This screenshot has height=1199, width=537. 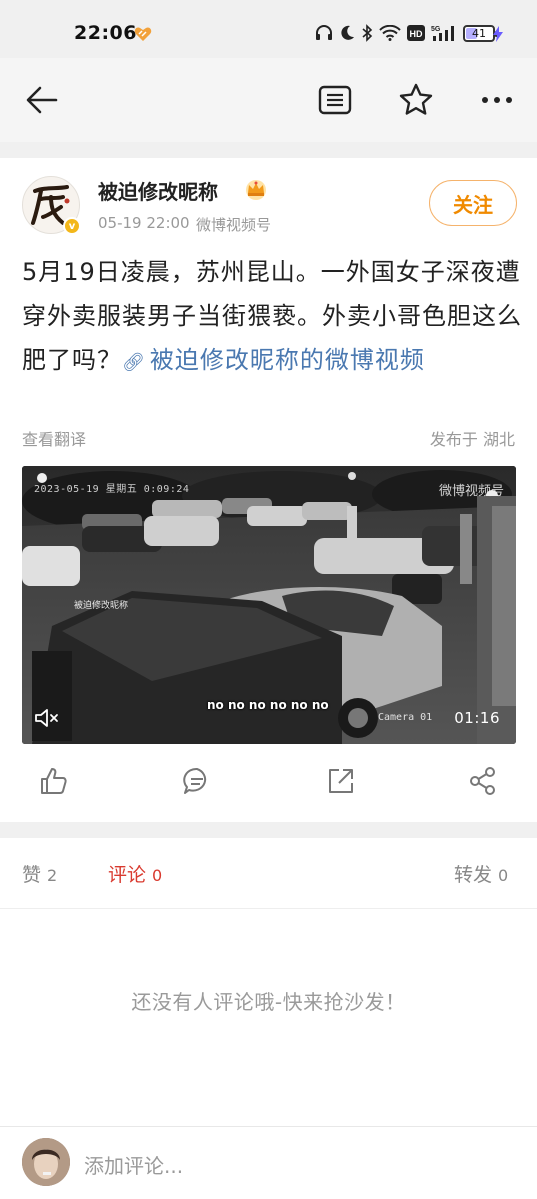 What do you see at coordinates (268, 100) in the screenshot?
I see `top-nav` at bounding box center [268, 100].